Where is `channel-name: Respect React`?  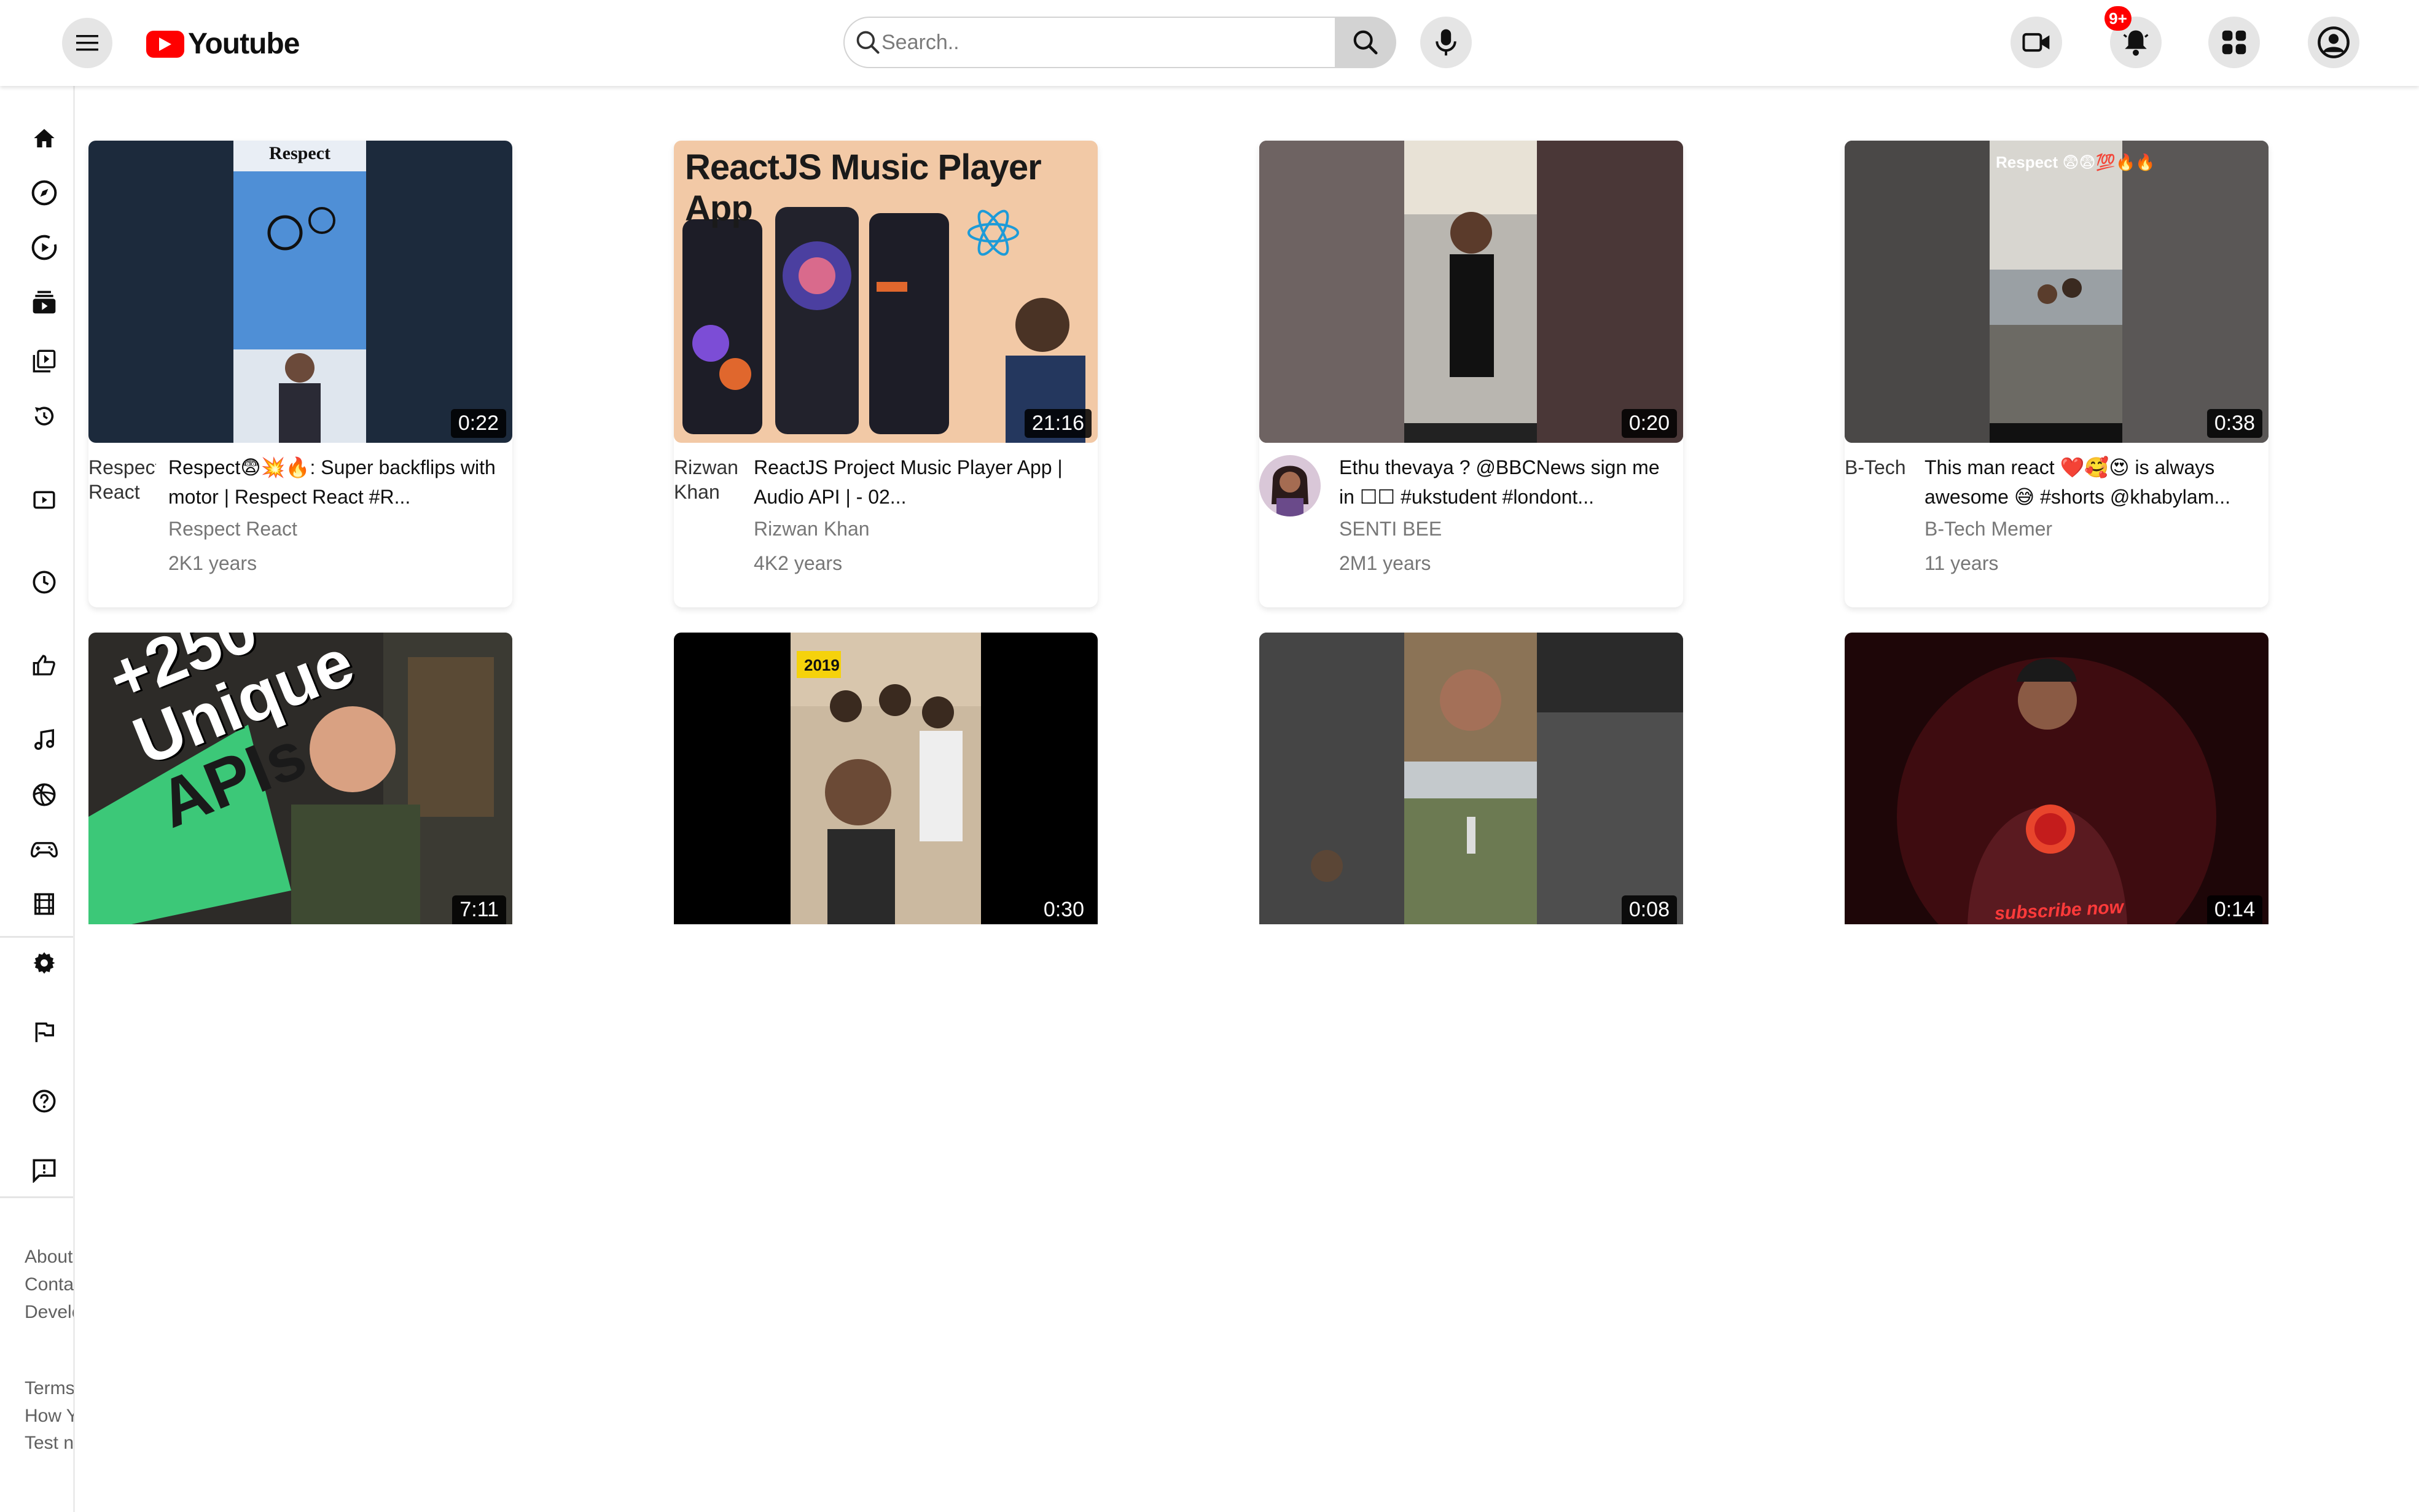
channel-name: Respect React is located at coordinates (233, 529).